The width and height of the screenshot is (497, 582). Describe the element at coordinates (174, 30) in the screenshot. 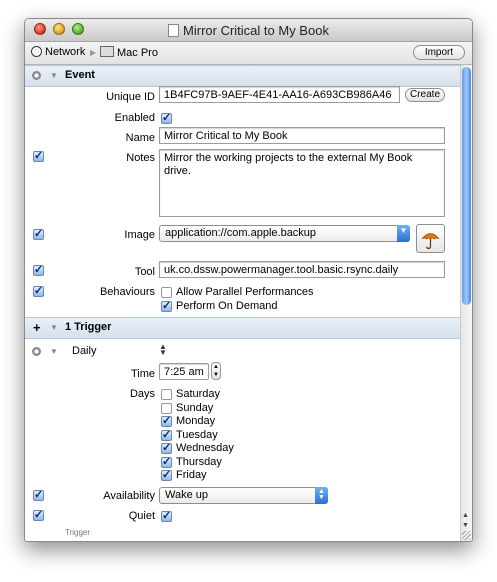

I see `document-icon` at that location.